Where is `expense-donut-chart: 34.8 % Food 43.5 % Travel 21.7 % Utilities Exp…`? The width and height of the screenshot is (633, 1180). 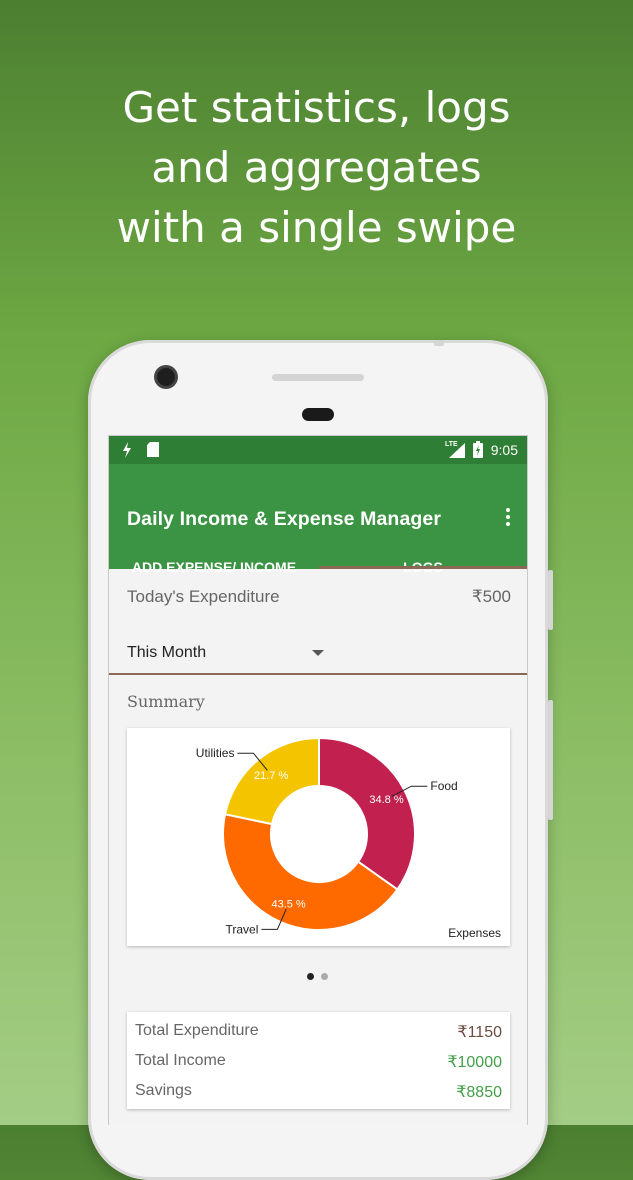
expense-donut-chart: 34.8 % Food 43.5 % Travel 21.7 % Utilities Exp… is located at coordinates (348, 838).